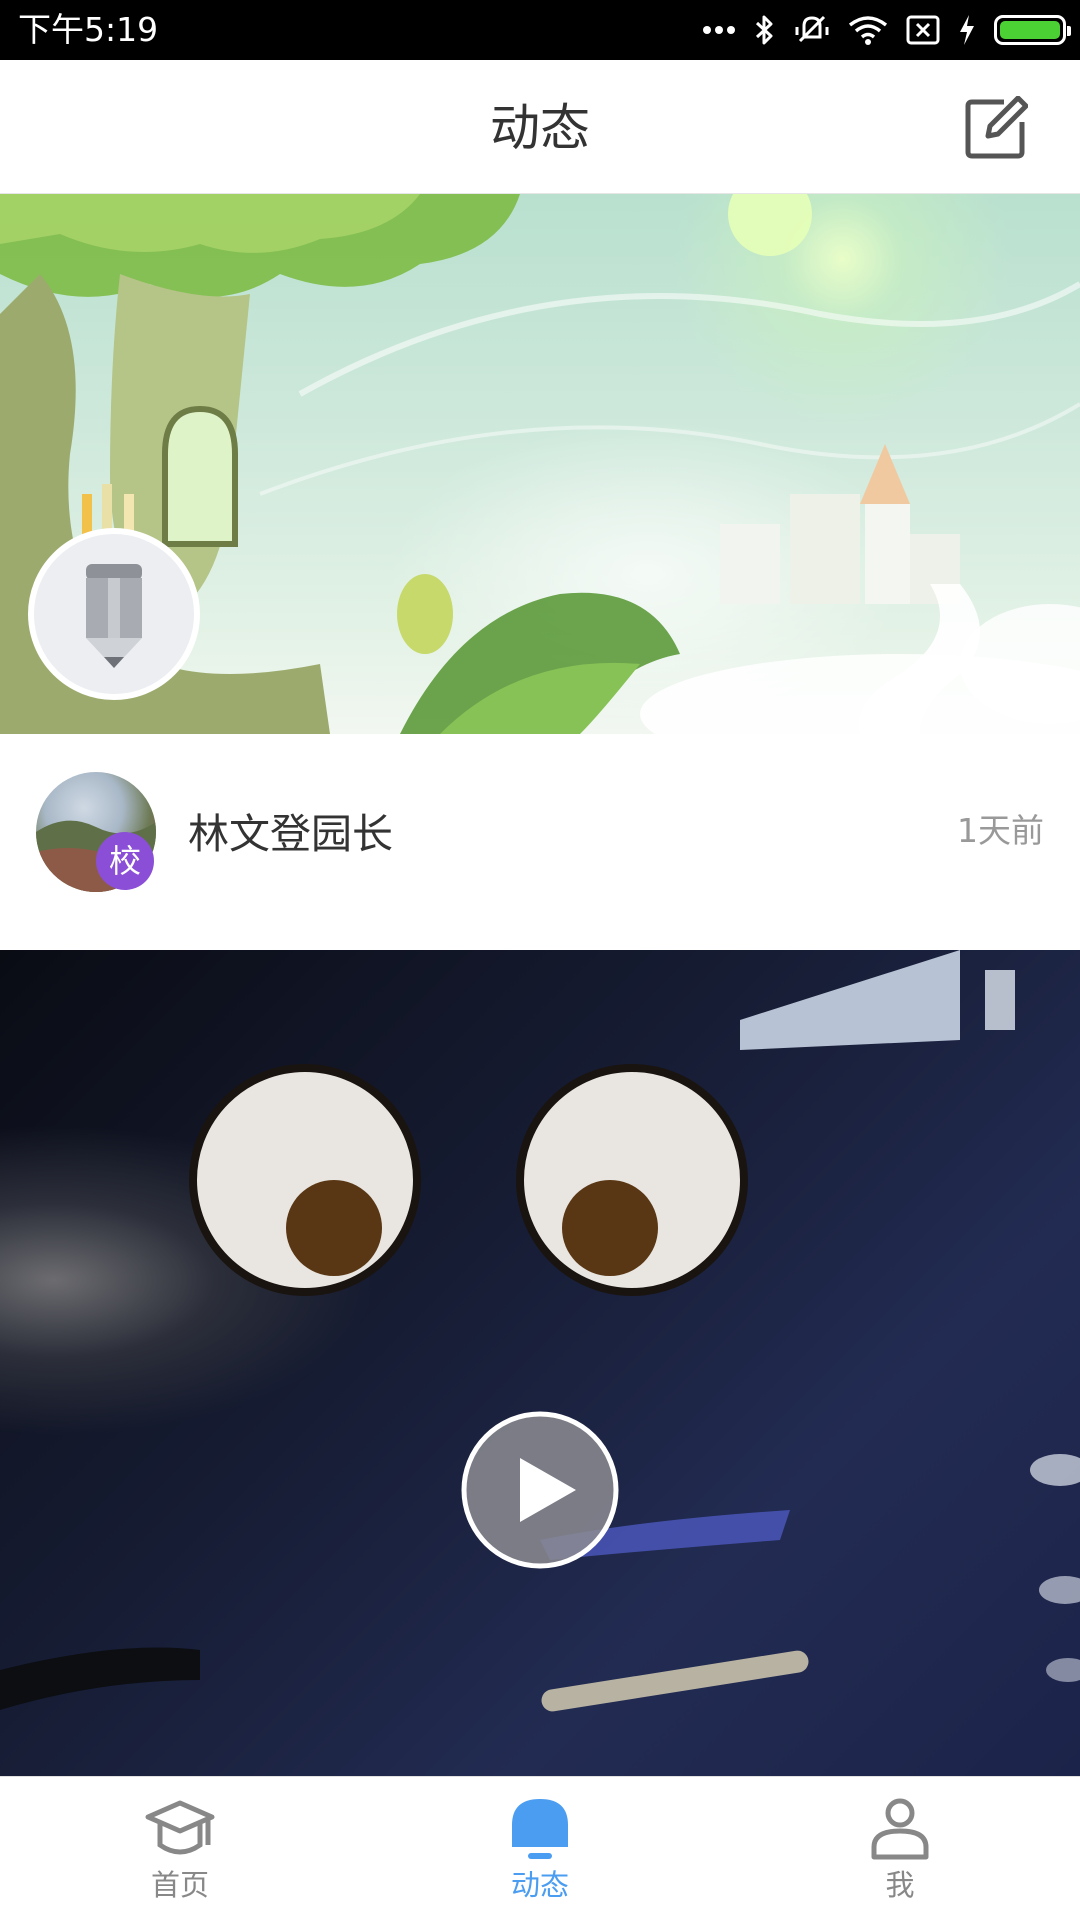 This screenshot has width=1080, height=1920. Describe the element at coordinates (540, 1829) in the screenshot. I see `bell-icon` at that location.